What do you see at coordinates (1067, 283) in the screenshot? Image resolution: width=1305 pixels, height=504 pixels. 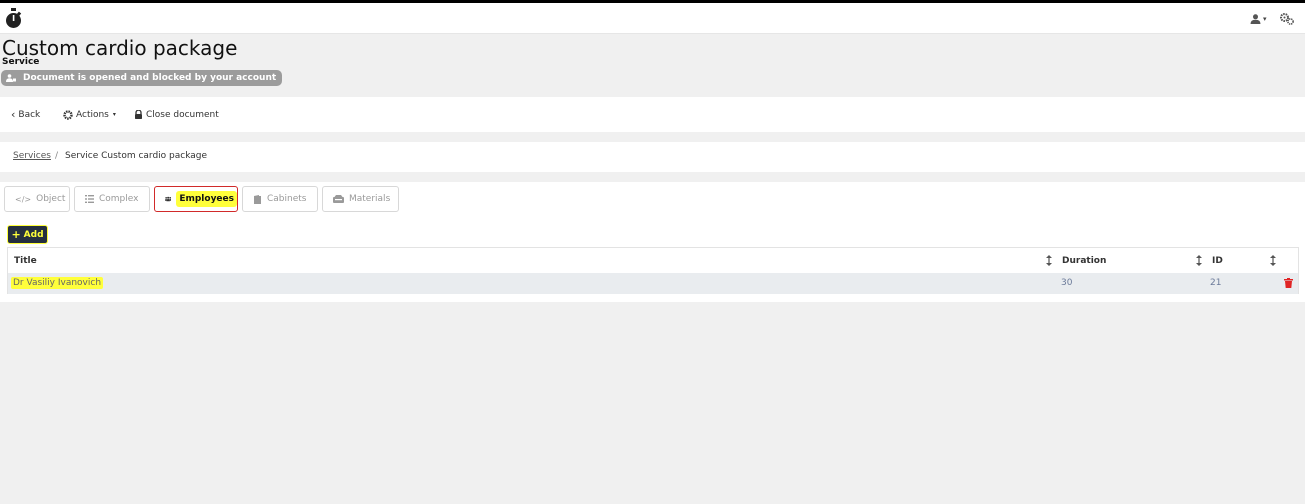 I see `duration-cell: 30` at bounding box center [1067, 283].